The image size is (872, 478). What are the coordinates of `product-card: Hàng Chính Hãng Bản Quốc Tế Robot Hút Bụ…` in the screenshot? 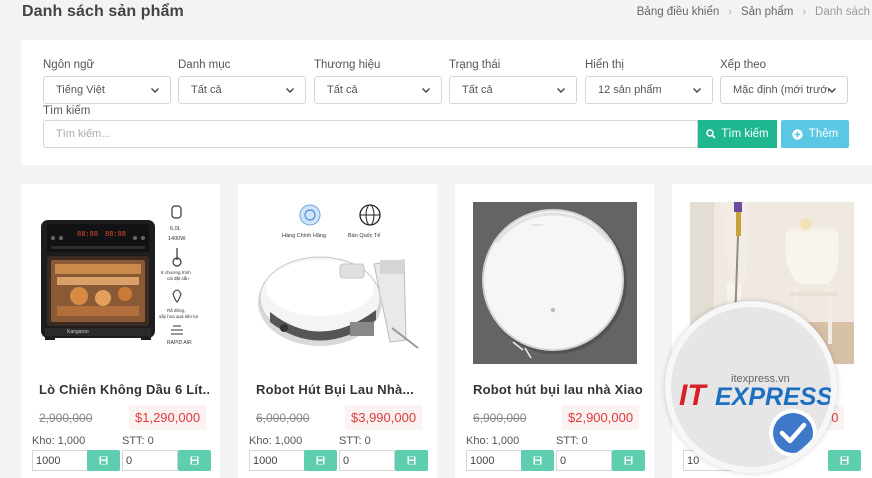 It's located at (337, 331).